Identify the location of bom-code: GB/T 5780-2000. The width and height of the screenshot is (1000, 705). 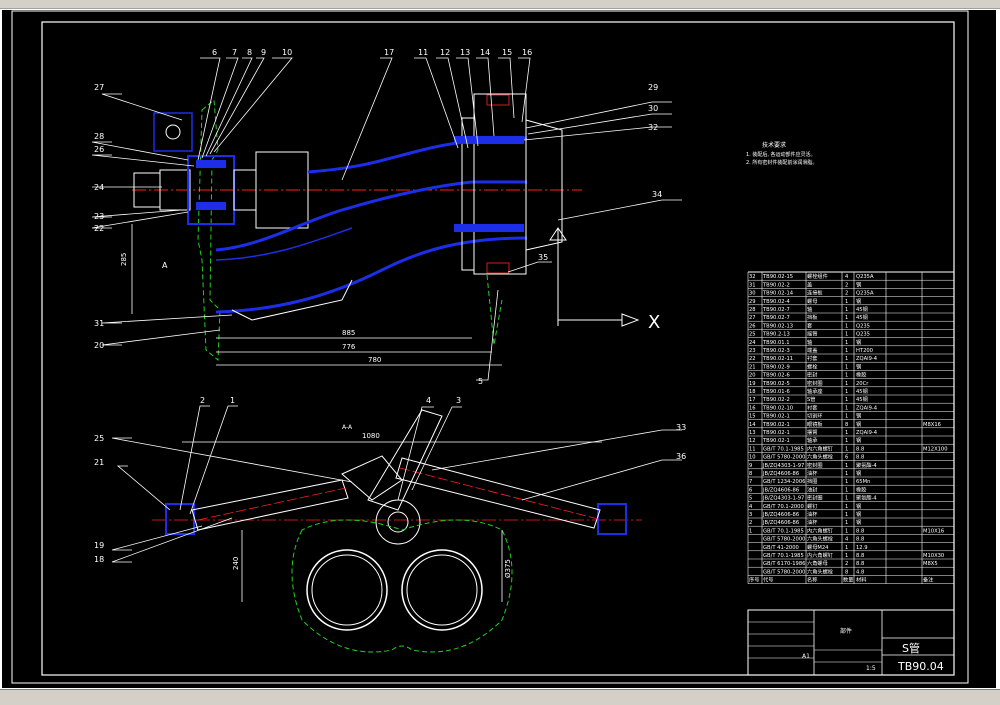
(784, 540).